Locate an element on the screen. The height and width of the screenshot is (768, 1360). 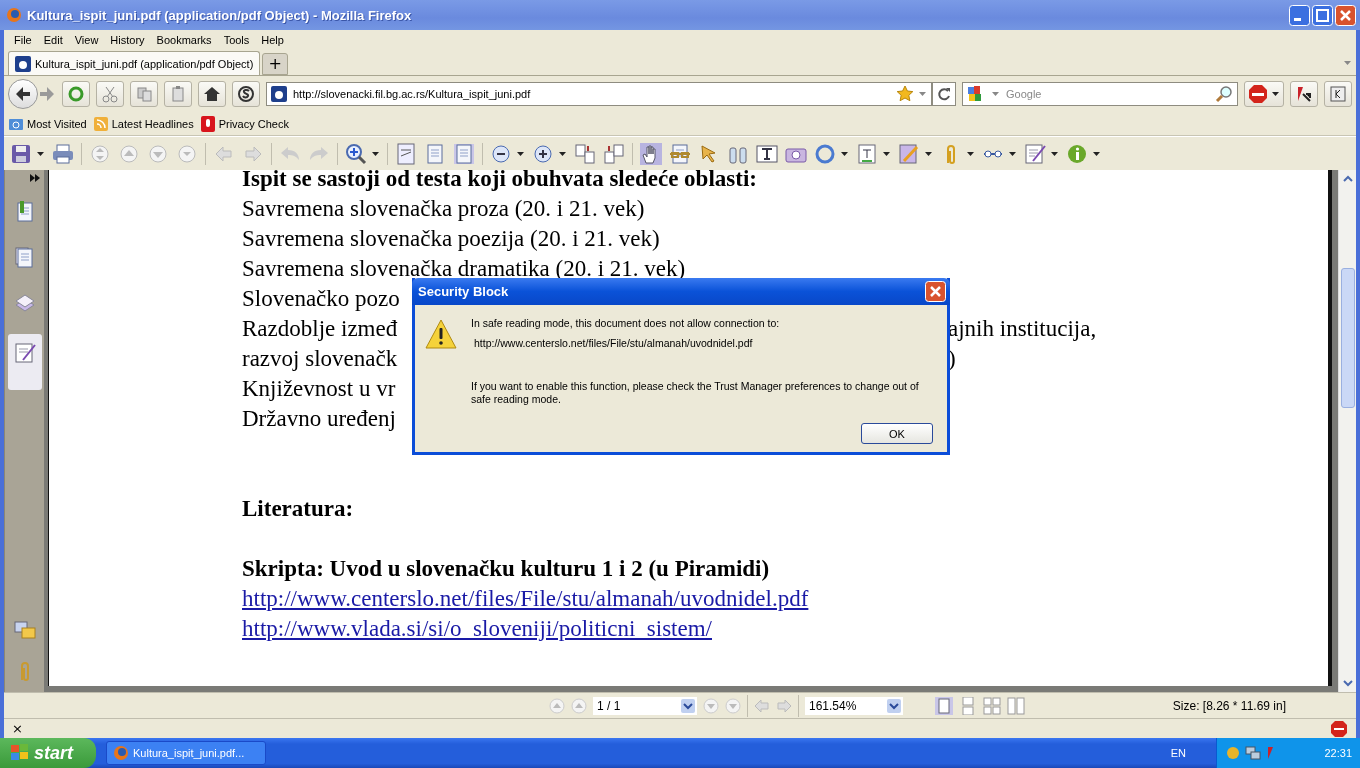
document-text: ) is located at coordinates (952, 359).